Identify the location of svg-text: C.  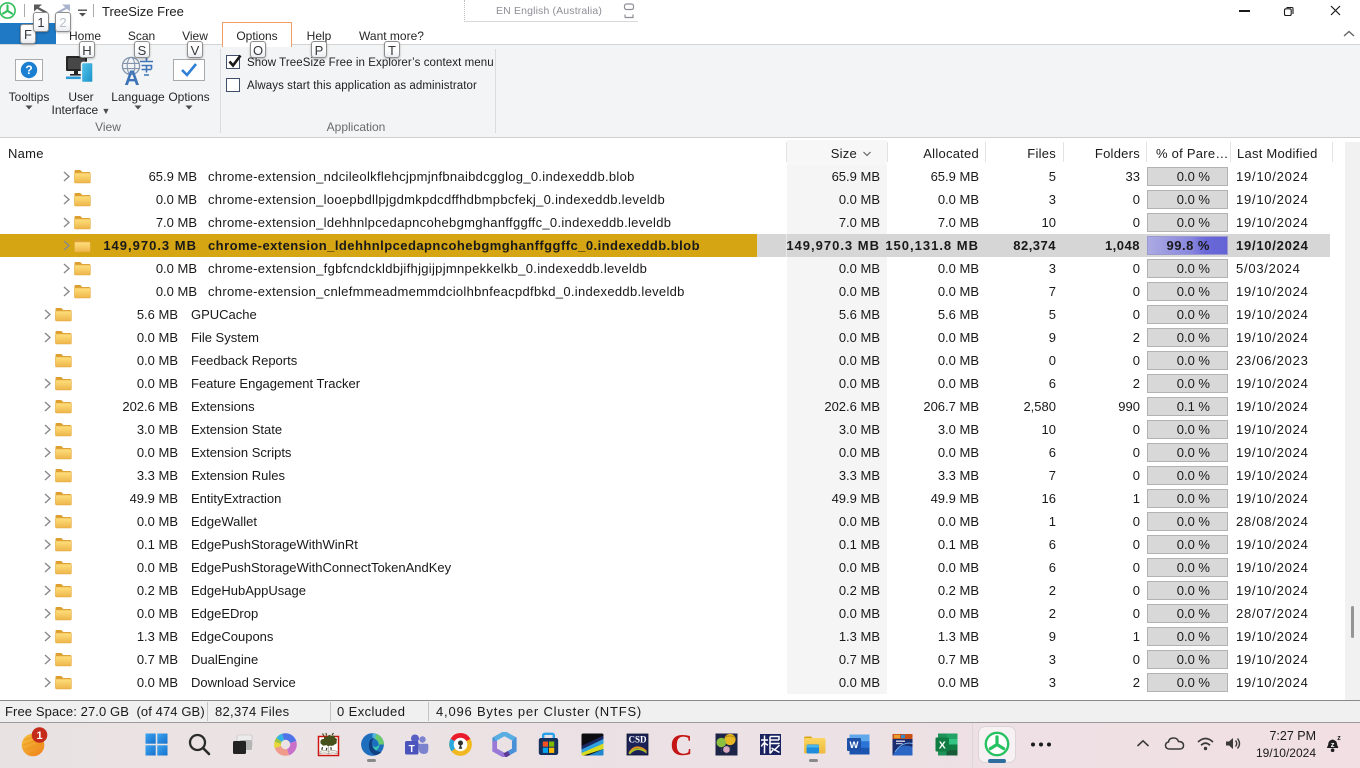
(681, 744).